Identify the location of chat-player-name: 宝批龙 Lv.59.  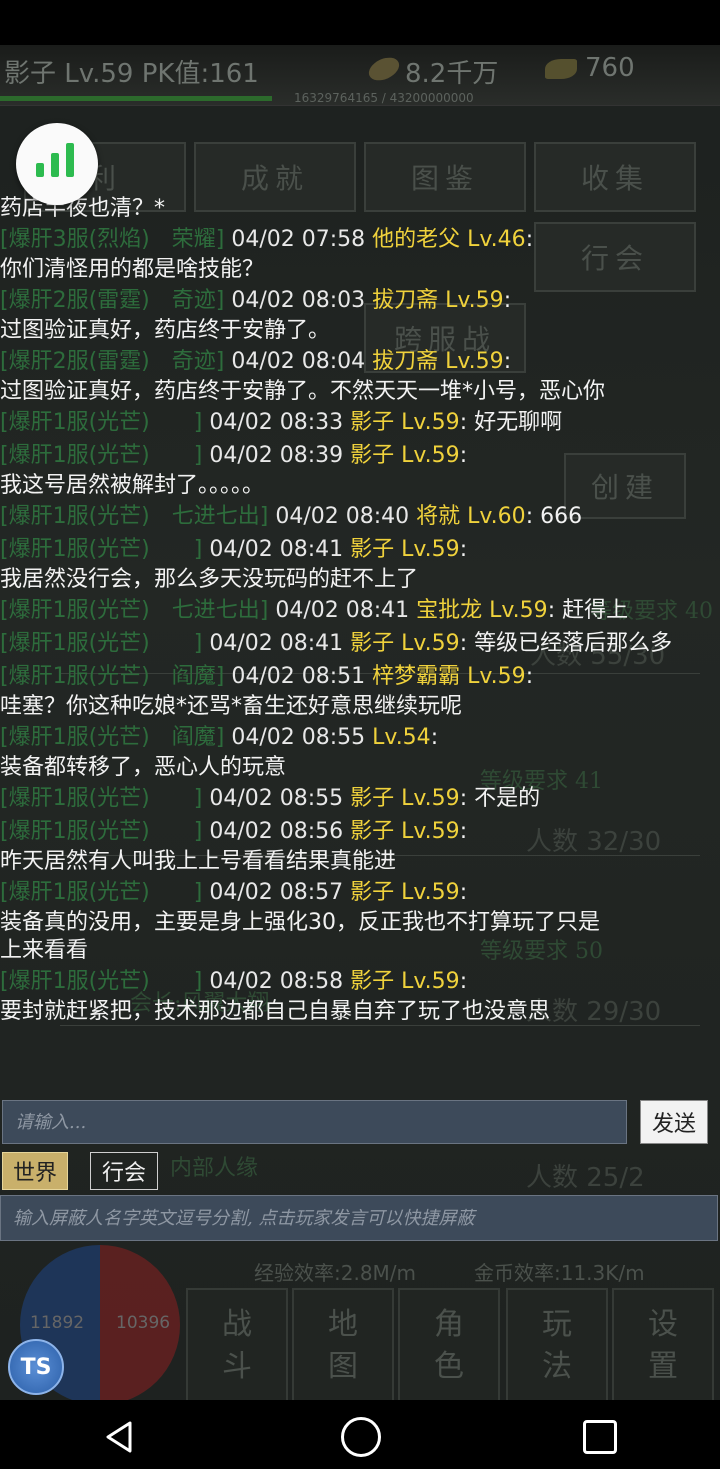
(482, 610).